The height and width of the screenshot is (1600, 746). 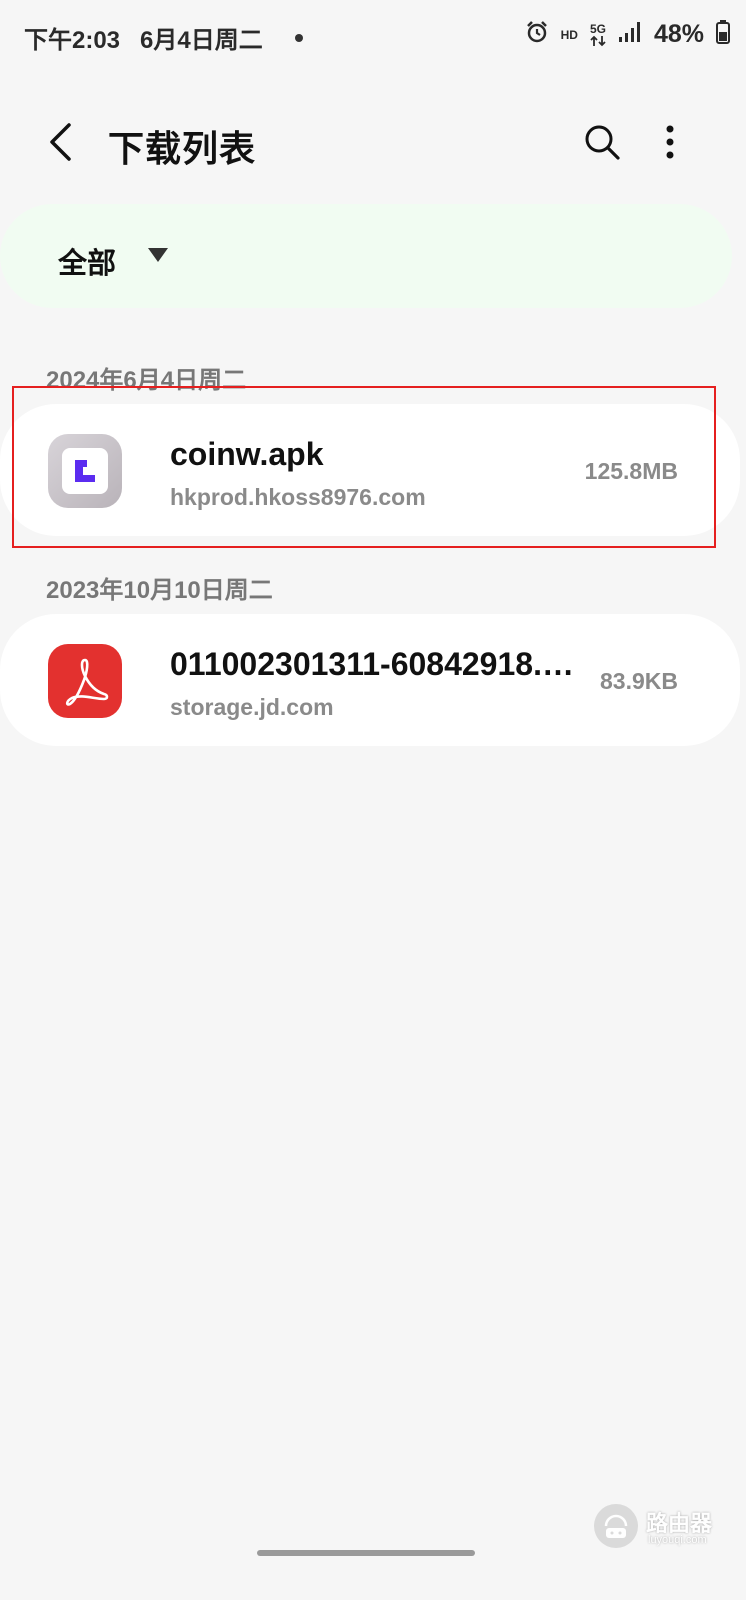 What do you see at coordinates (373, 145) in the screenshot?
I see `app-bar: 下载列表` at bounding box center [373, 145].